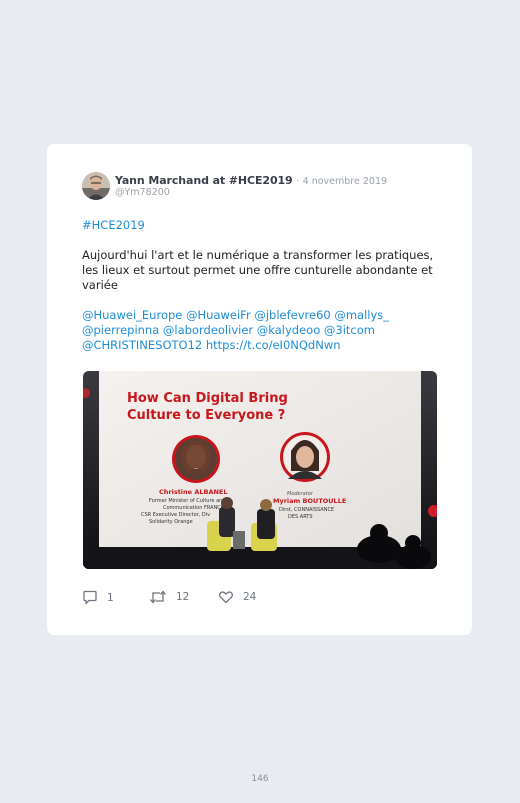  I want to click on tweet-date: 4 novembre 2019, so click(345, 181).